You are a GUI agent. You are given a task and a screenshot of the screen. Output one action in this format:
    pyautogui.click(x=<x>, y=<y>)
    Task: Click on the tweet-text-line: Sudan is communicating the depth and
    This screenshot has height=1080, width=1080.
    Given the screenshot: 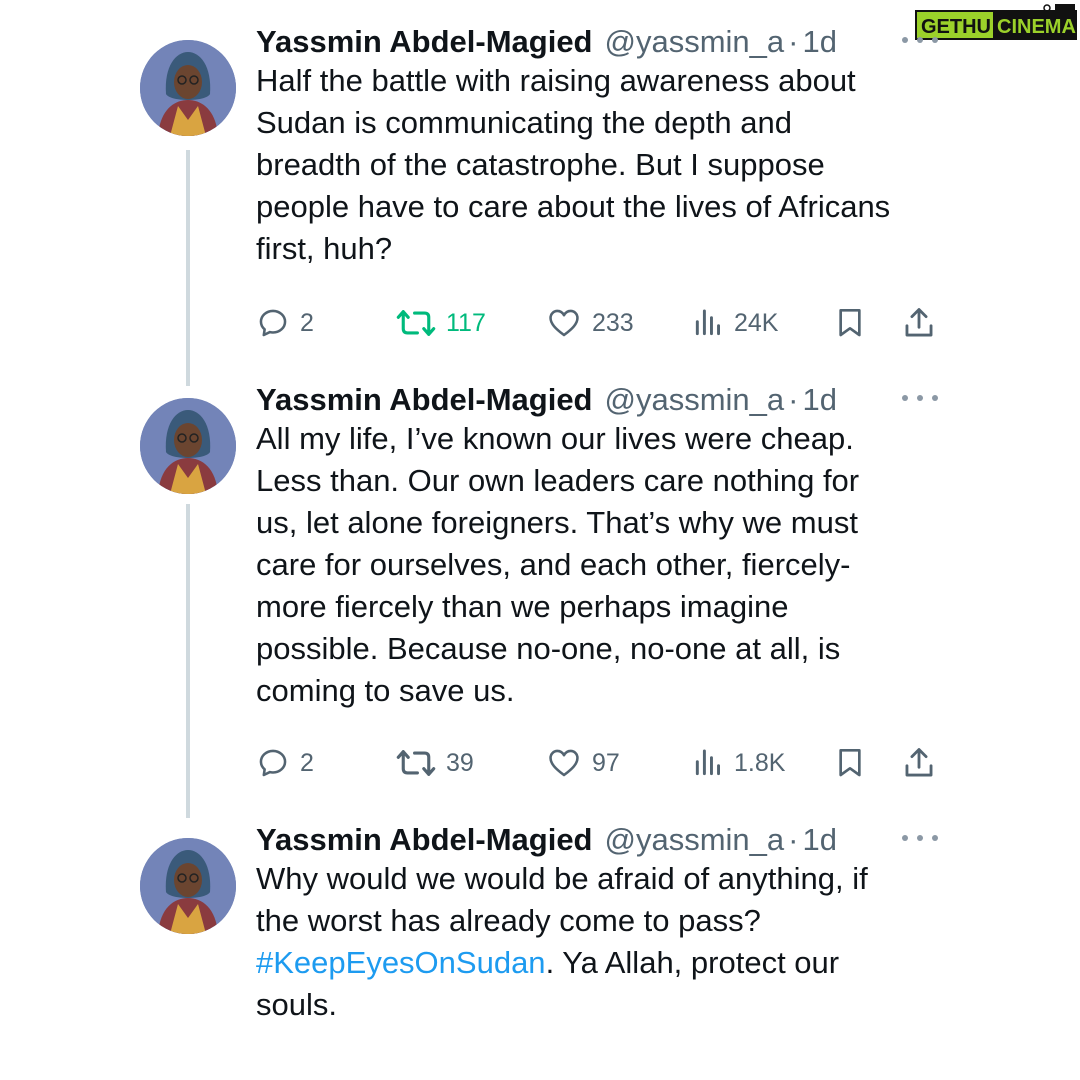 What is the action you would take?
    pyautogui.click(x=524, y=122)
    